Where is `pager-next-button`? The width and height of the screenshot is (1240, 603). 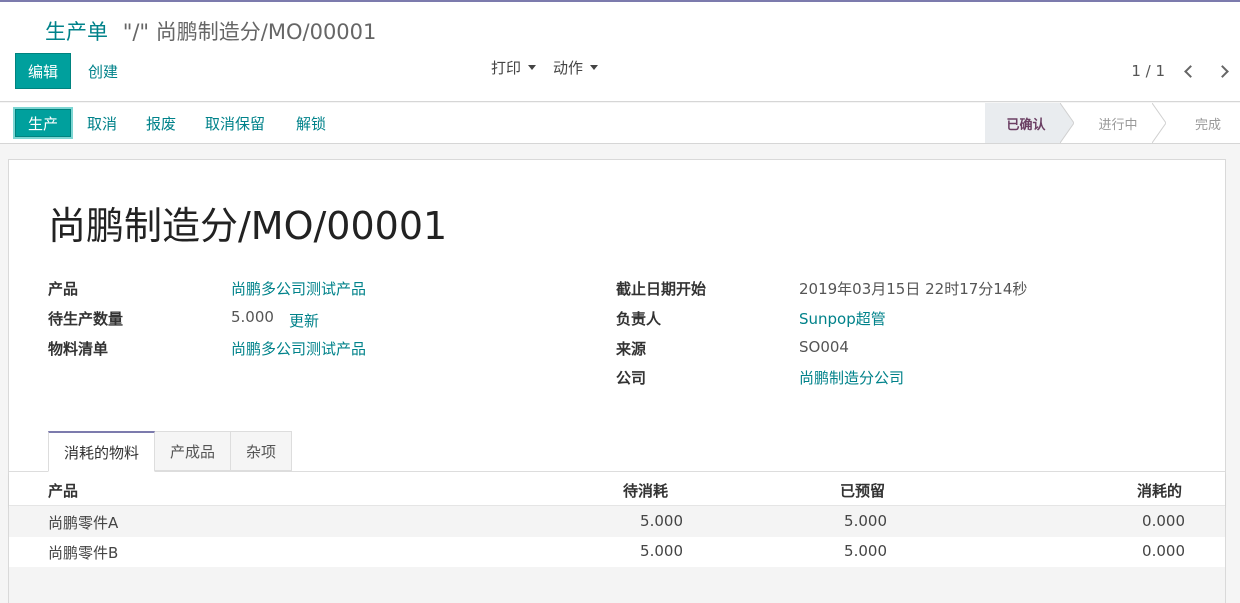 pager-next-button is located at coordinates (1222, 71).